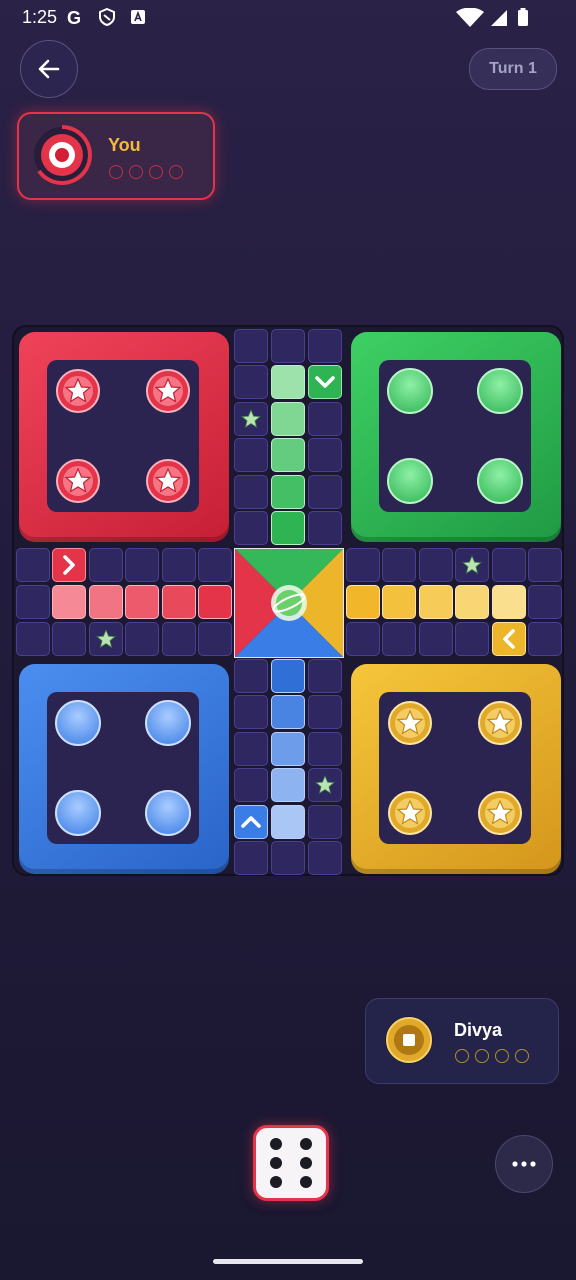  Describe the element at coordinates (497, 20) in the screenshot. I see `status-right-icons` at that location.